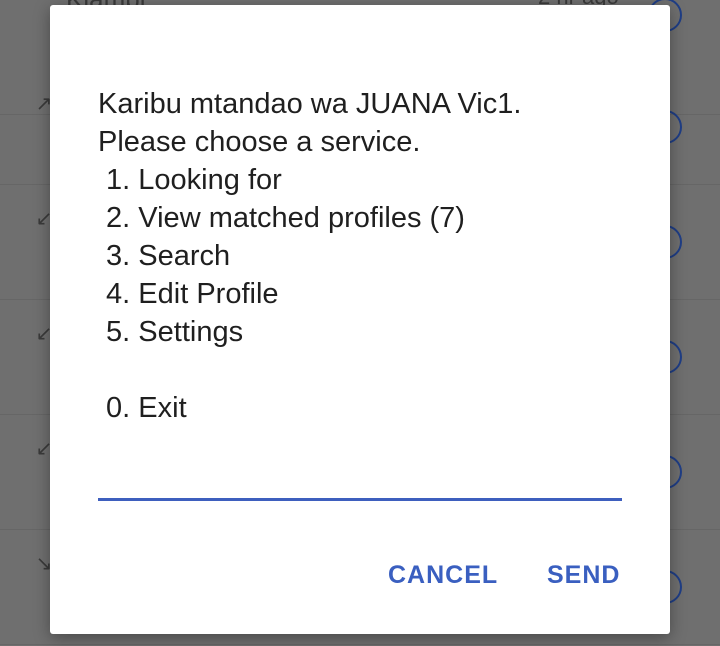  I want to click on send-button: SEND, so click(583, 575).